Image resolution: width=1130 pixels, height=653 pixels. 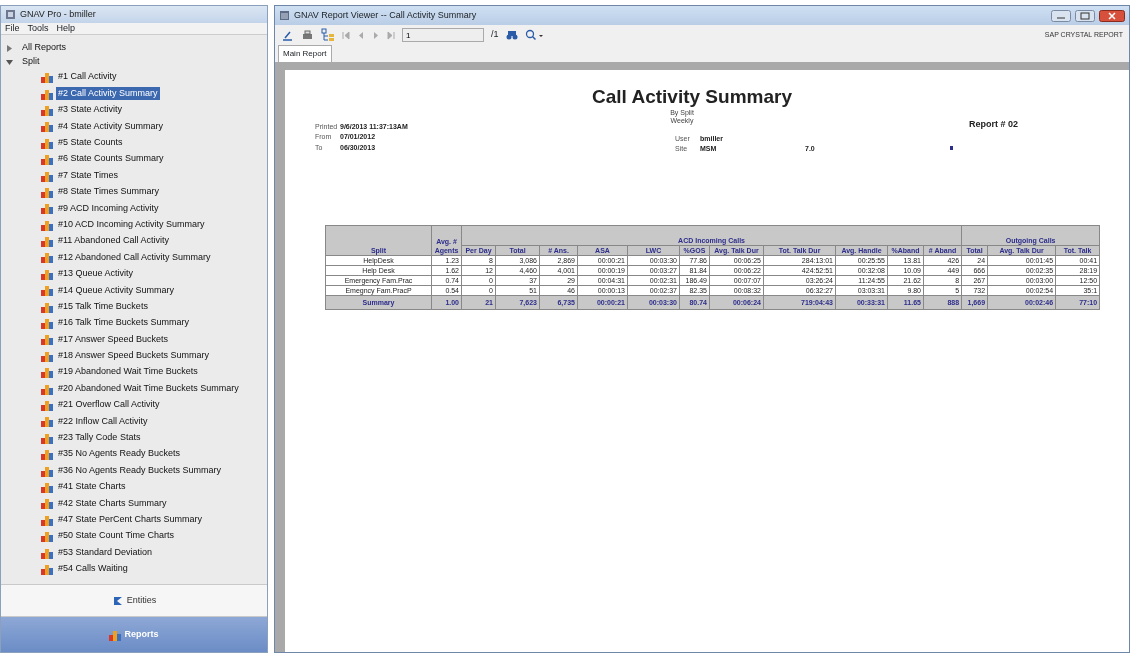 I want to click on tree-item: #1 Call Activity, so click(x=87, y=77).